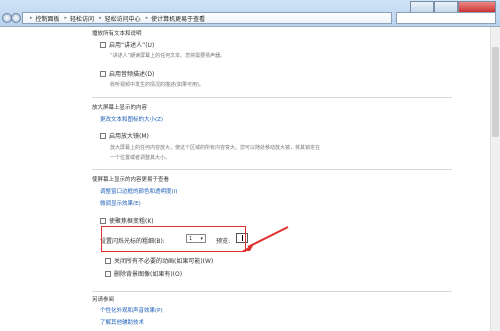  Describe the element at coordinates (131, 221) in the screenshot. I see `focus-rect-label: 使聚焦框变粗(K)` at that location.